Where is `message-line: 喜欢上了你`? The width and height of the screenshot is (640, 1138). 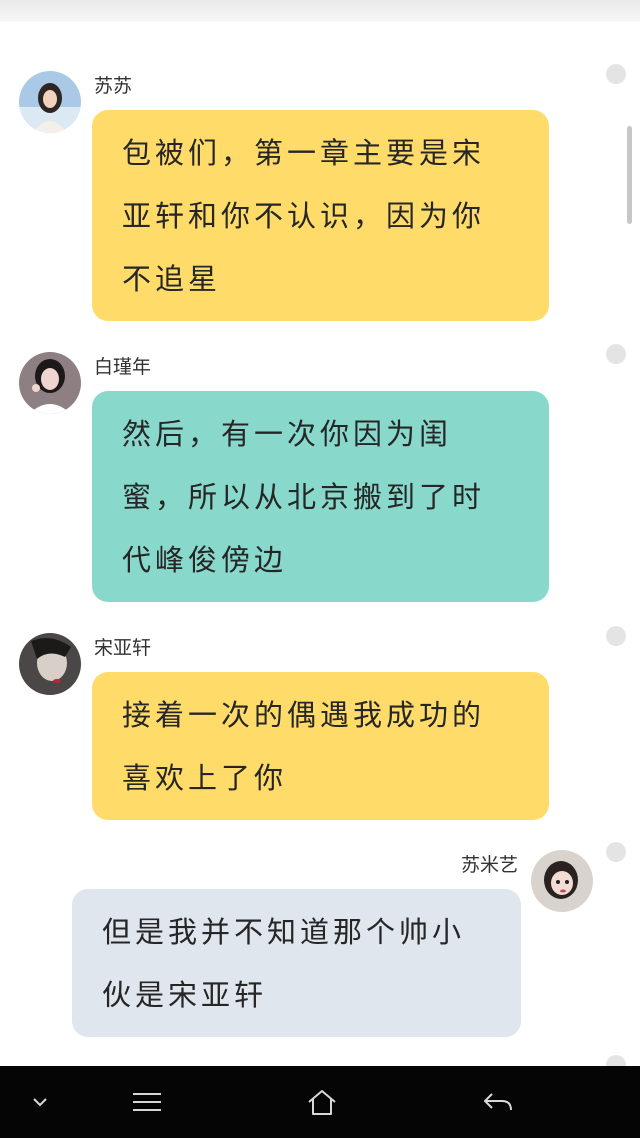 message-line: 喜欢上了你 is located at coordinates (205, 778).